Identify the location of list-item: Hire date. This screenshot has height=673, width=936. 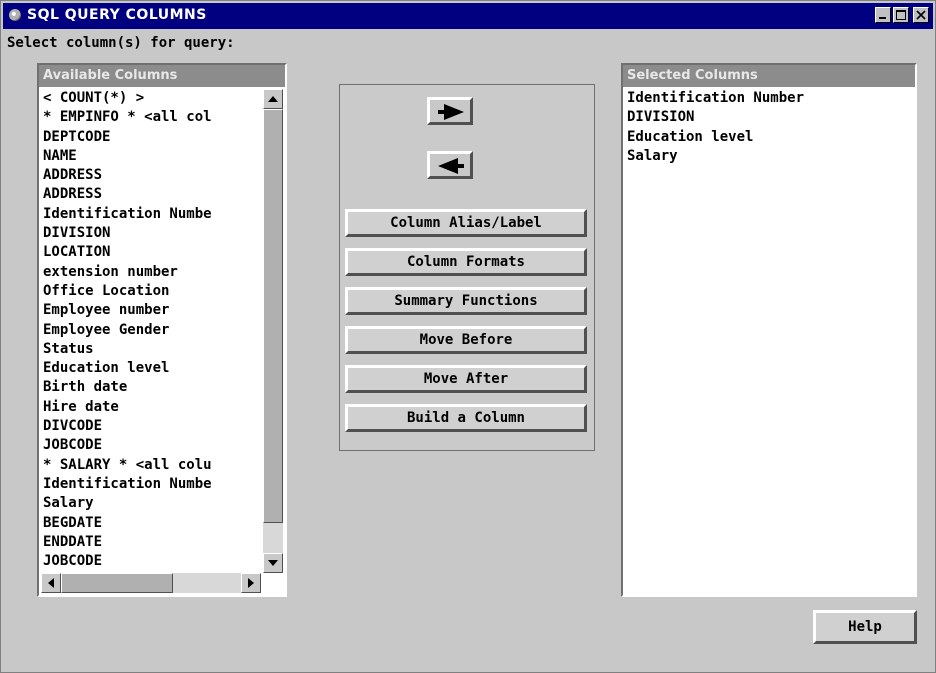
(154, 407).